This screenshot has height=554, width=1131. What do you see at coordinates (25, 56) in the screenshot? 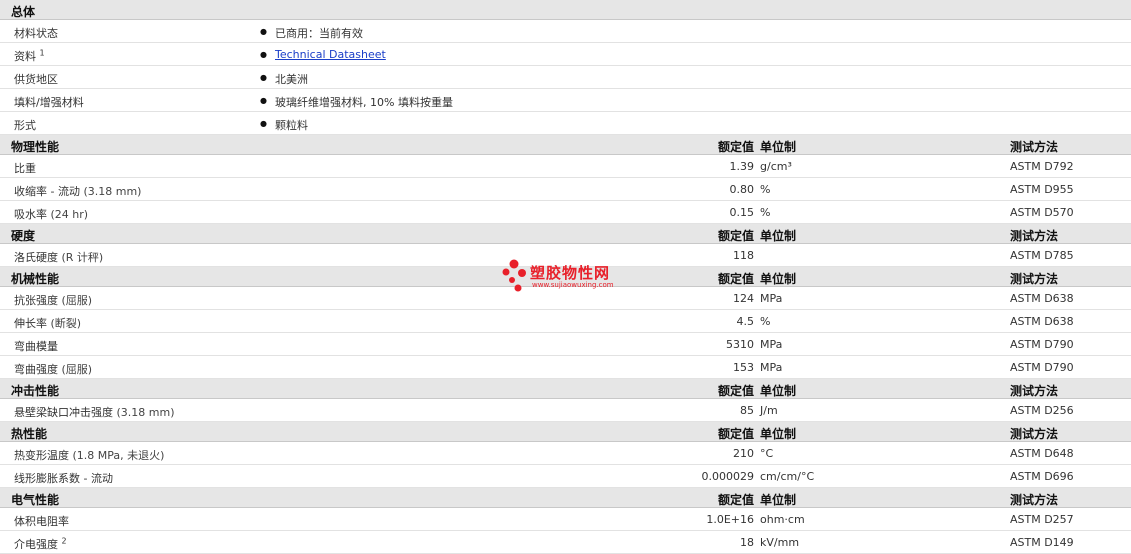
I see `property-label: 资料` at bounding box center [25, 56].